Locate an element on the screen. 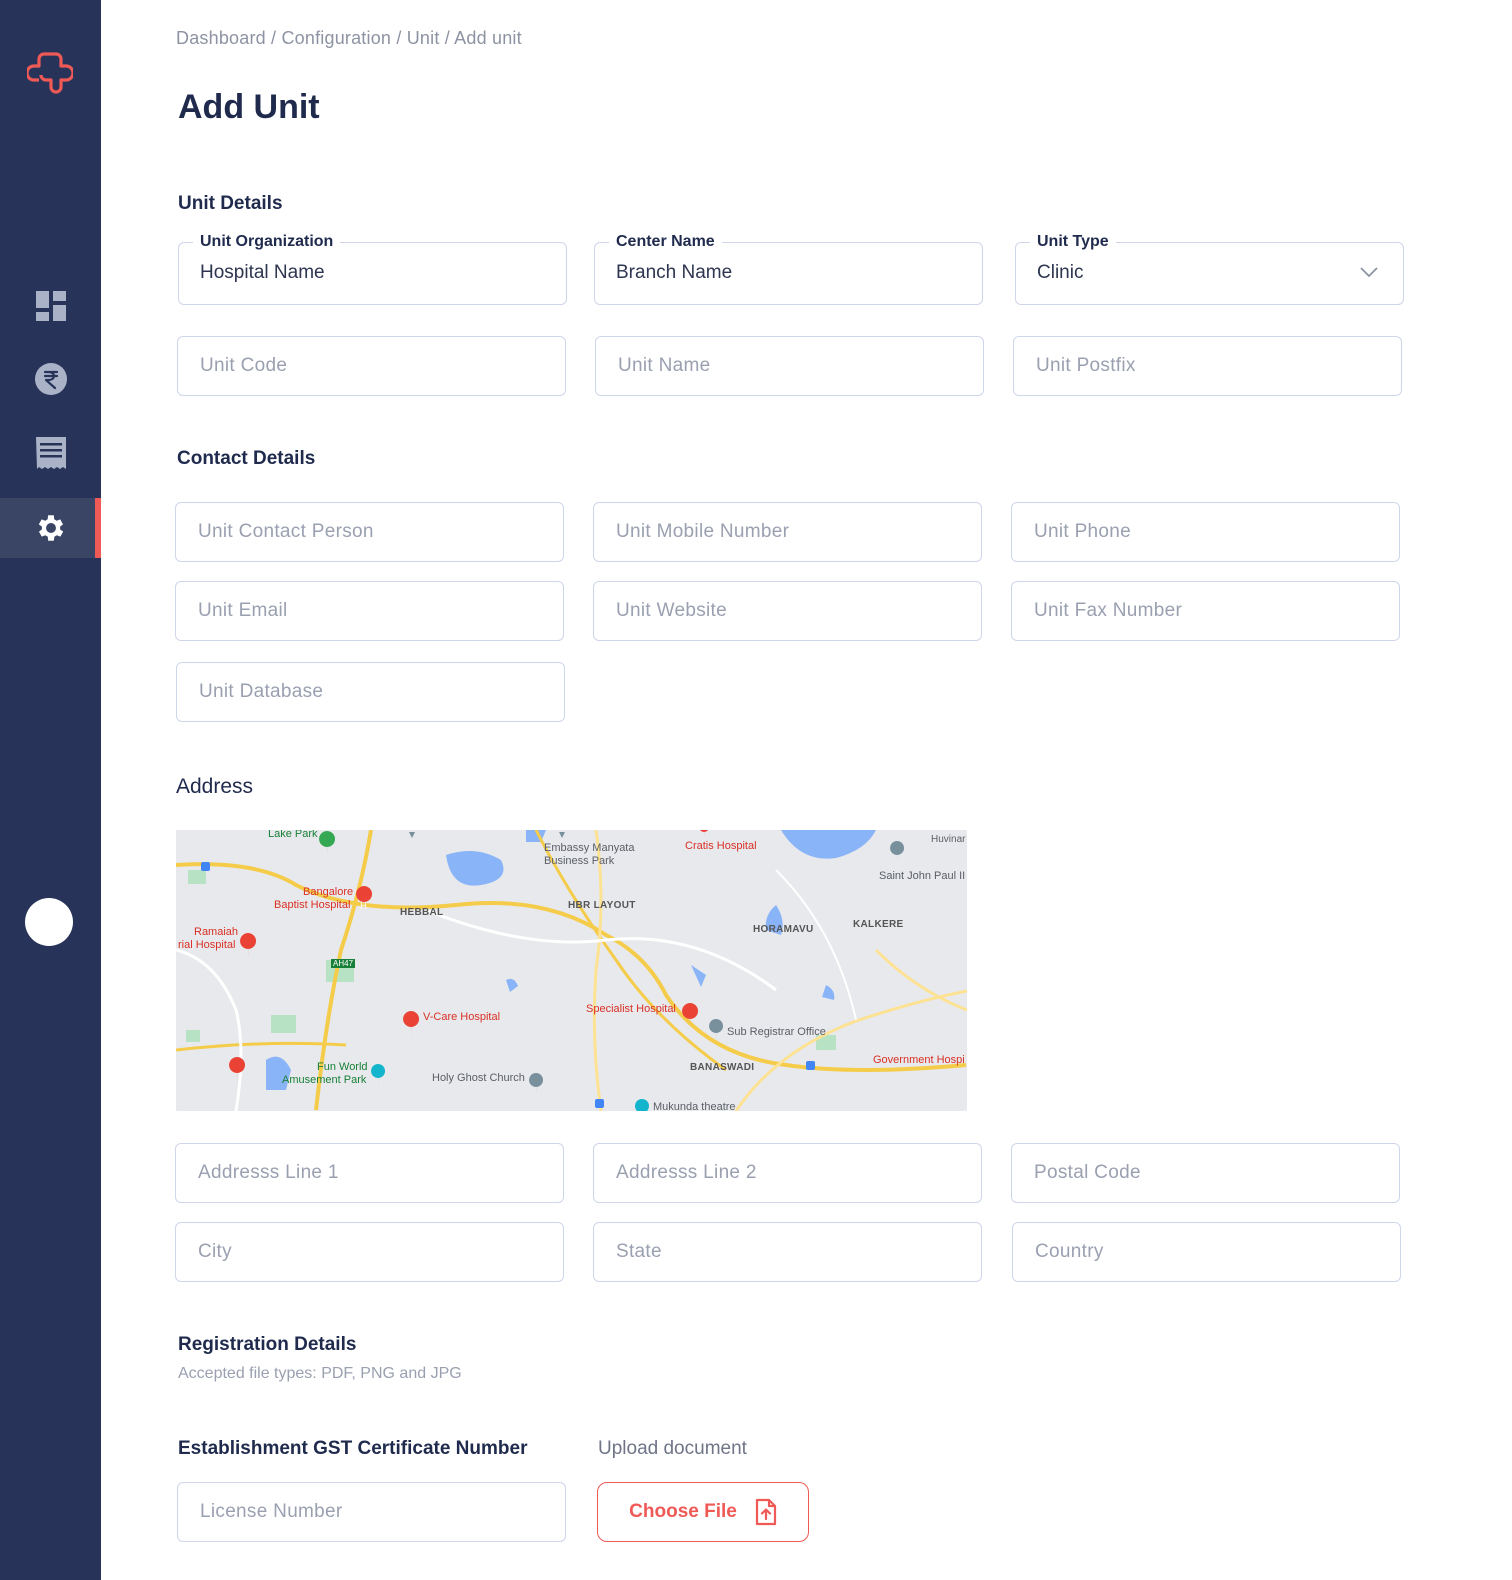 The width and height of the screenshot is (1512, 1580). map-label-baptist: Baptist Hospital is located at coordinates (312, 905).